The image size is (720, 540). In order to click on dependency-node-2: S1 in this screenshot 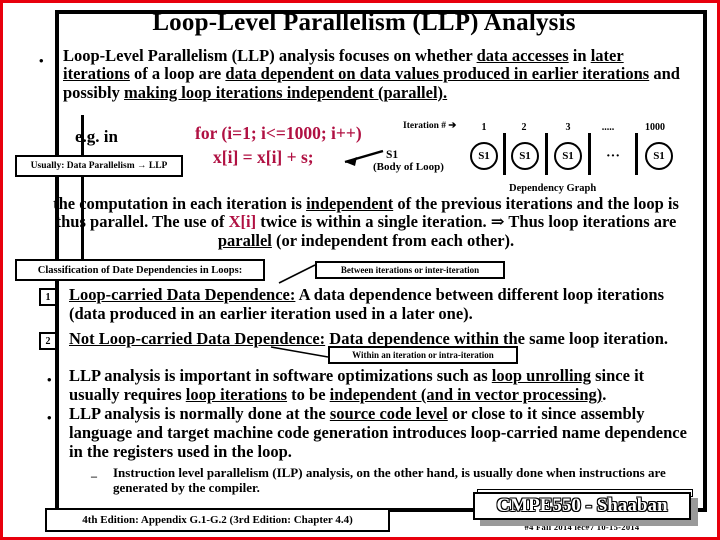, I will do `click(525, 156)`.